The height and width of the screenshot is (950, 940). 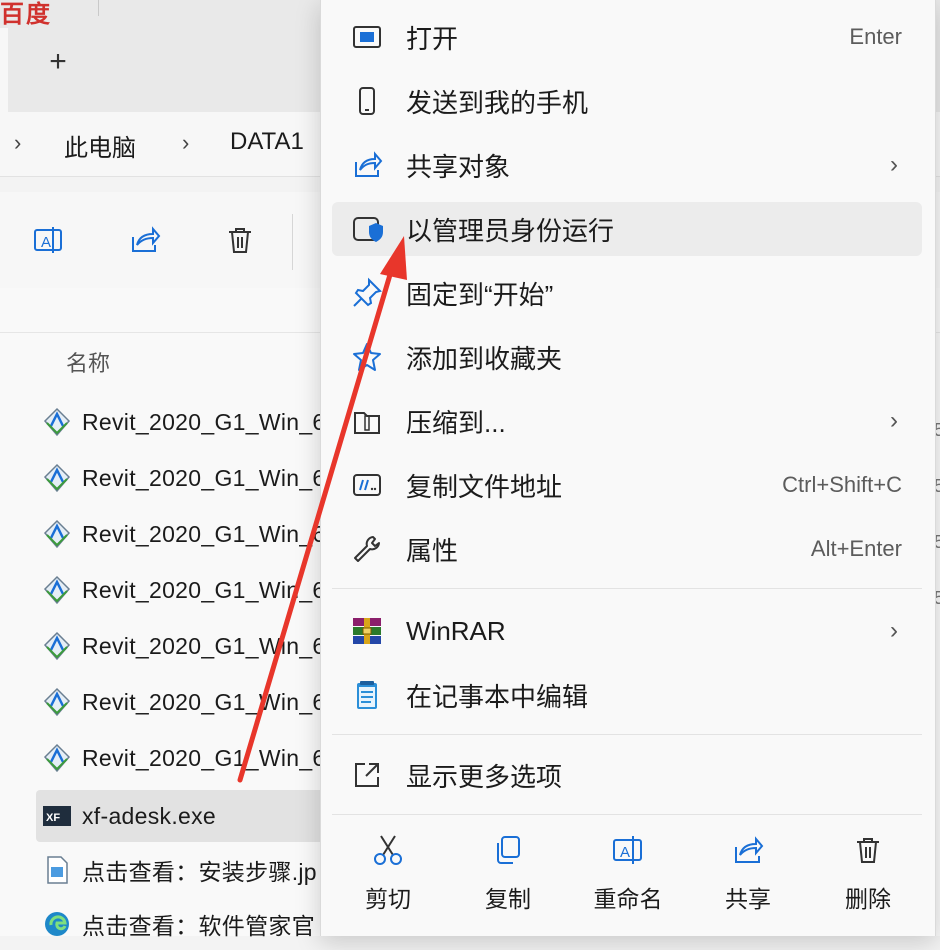 I want to click on pin-icon, so click(x=367, y=293).